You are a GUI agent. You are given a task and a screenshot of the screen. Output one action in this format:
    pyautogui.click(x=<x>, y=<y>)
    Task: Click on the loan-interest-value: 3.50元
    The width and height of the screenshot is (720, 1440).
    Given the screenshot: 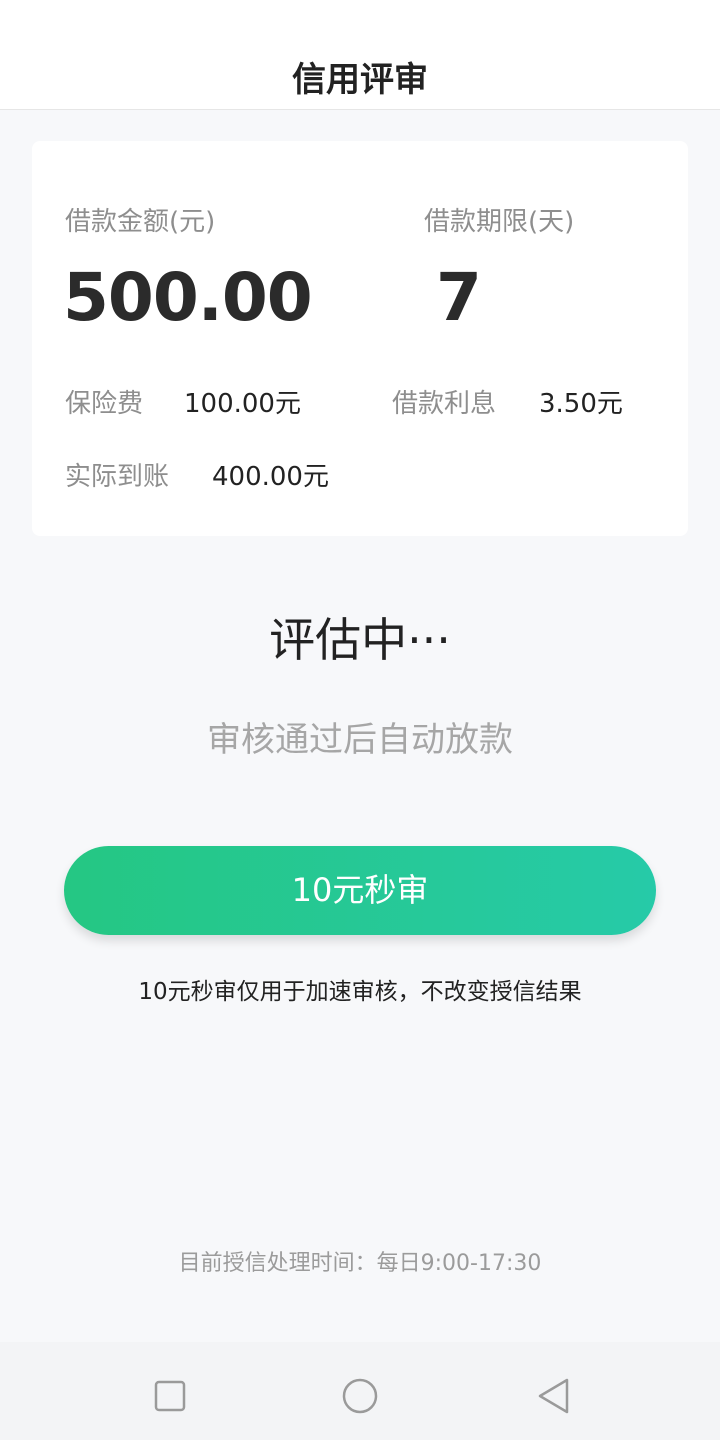 What is the action you would take?
    pyautogui.click(x=581, y=404)
    